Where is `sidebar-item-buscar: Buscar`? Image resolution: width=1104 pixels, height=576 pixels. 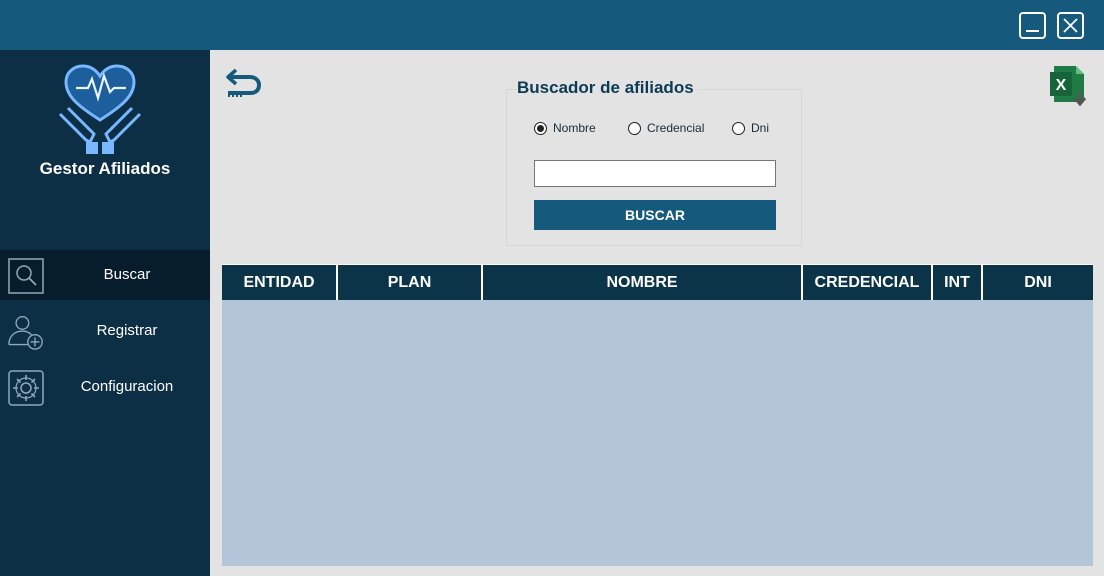 sidebar-item-buscar: Buscar is located at coordinates (105, 275).